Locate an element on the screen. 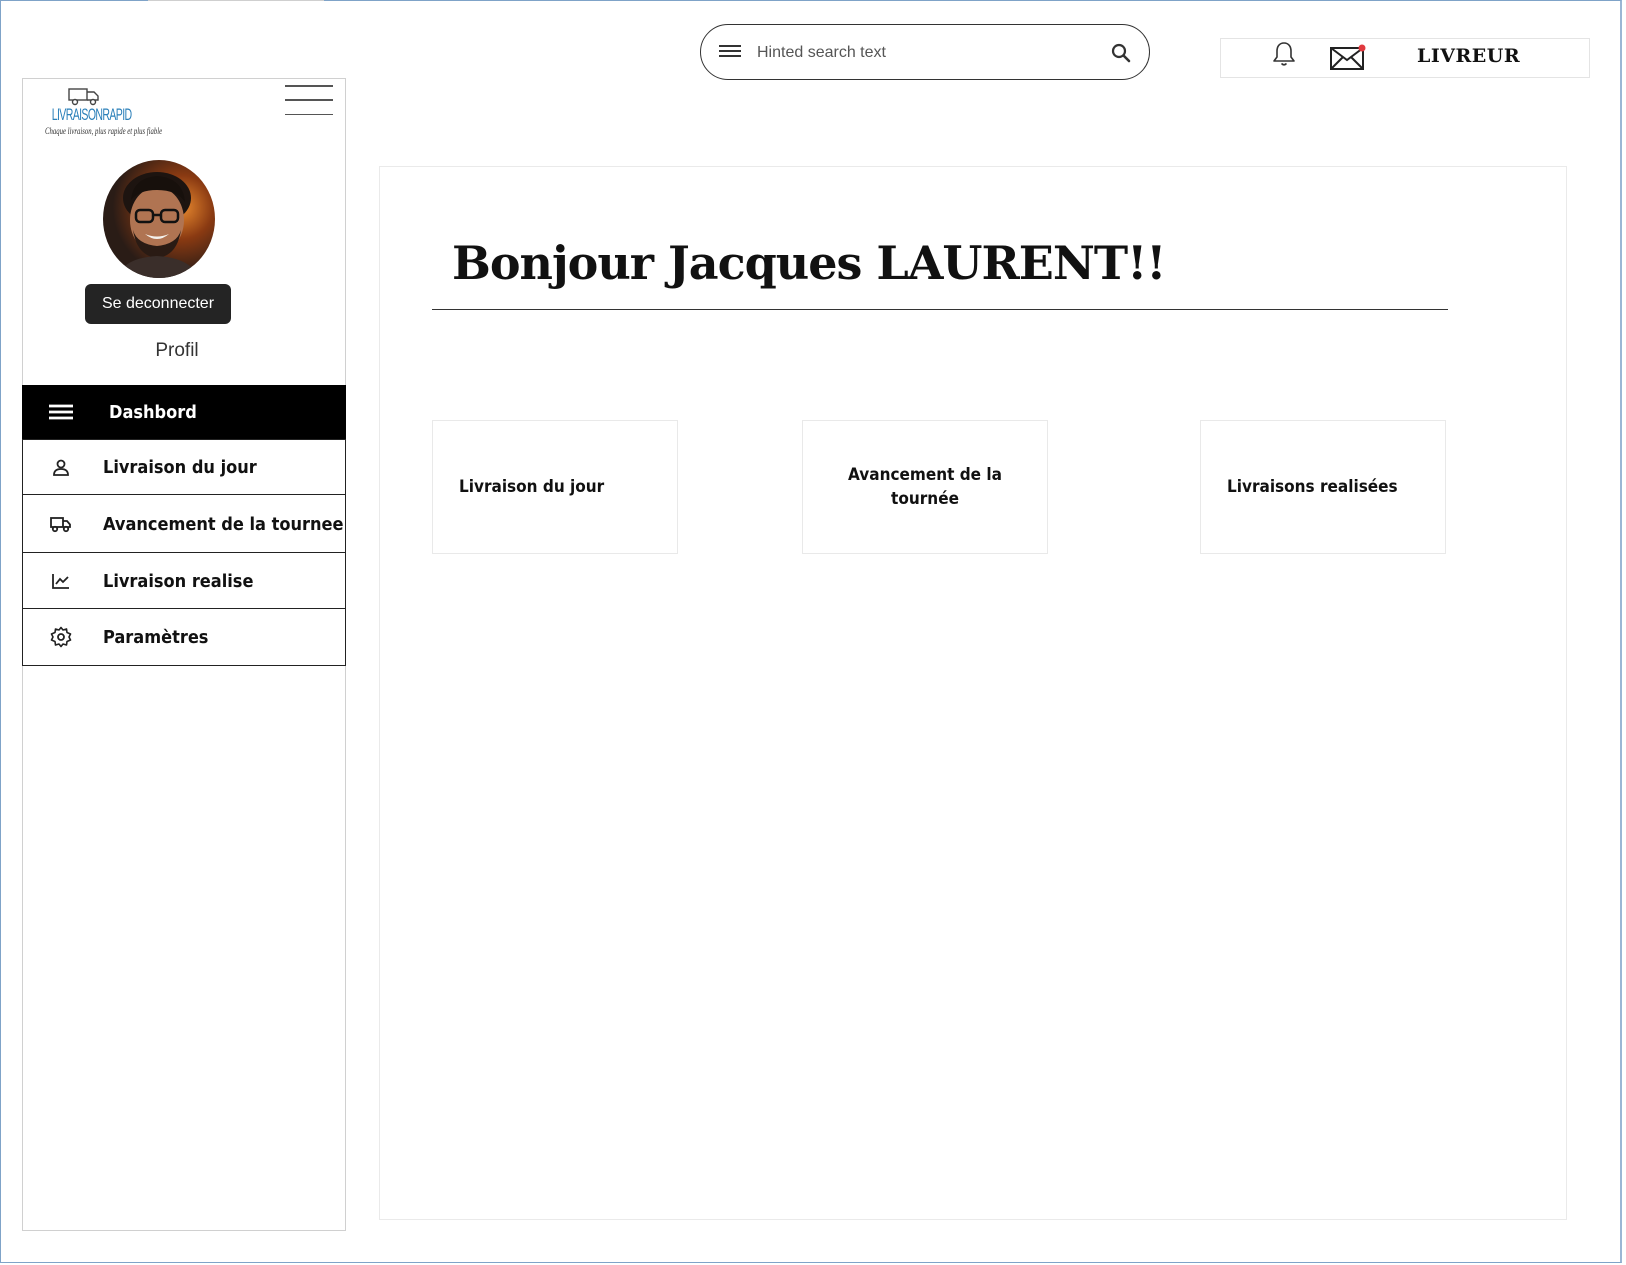  card-livraisons-realisees: Livraisons realisées is located at coordinates (1323, 487).